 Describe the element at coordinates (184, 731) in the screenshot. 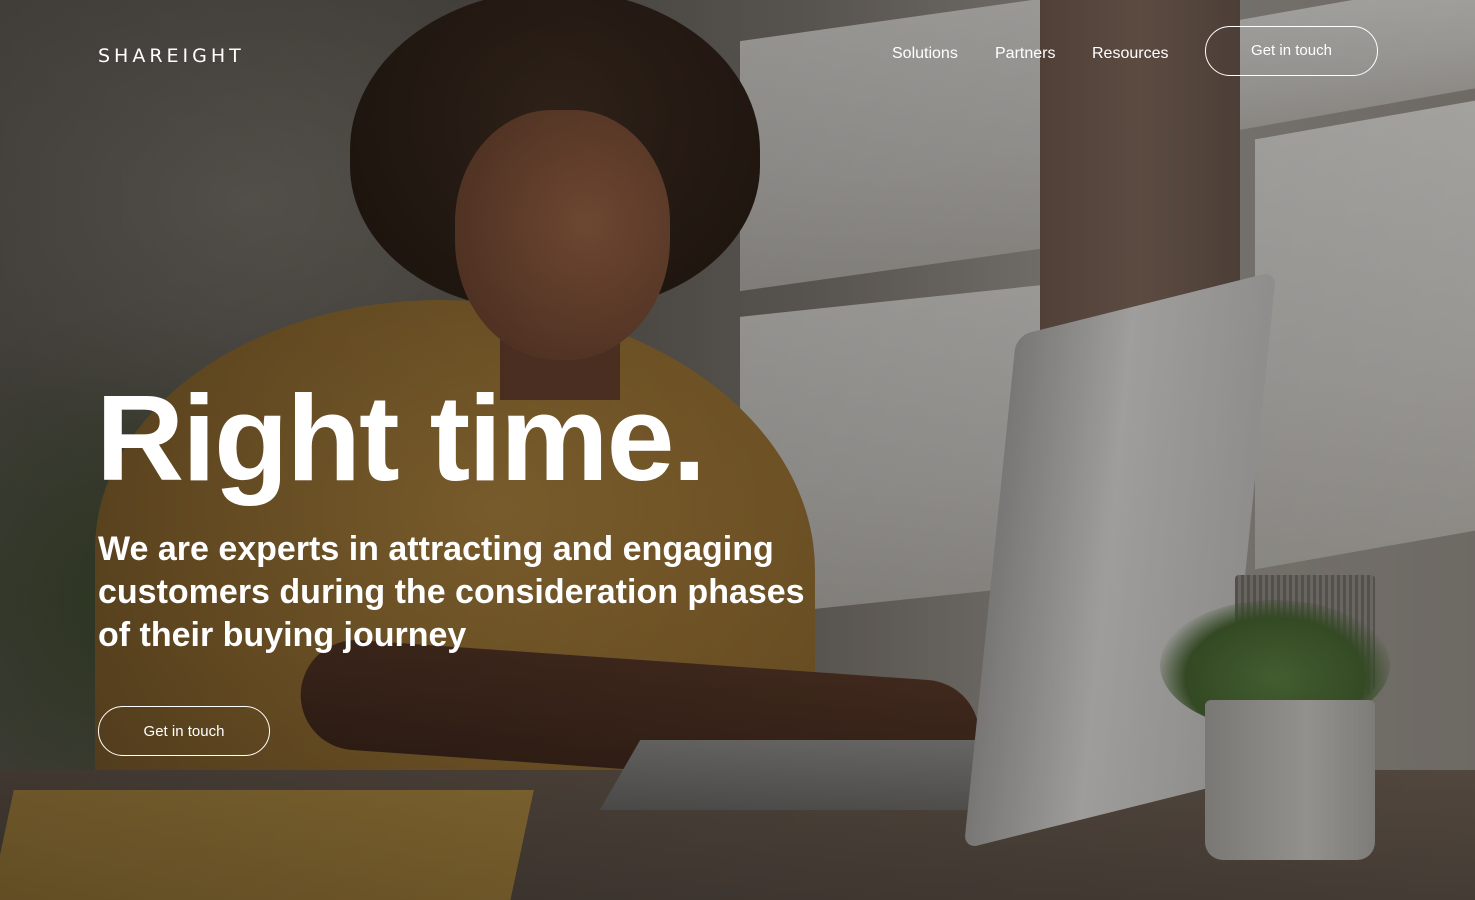

I see `hero-get-in-touch-button: Get in touch` at that location.